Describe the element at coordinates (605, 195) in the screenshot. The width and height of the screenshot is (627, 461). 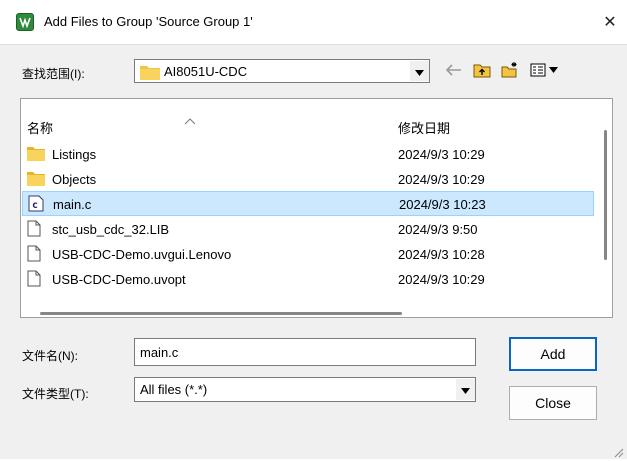
I see `vertical-scrollbar` at that location.